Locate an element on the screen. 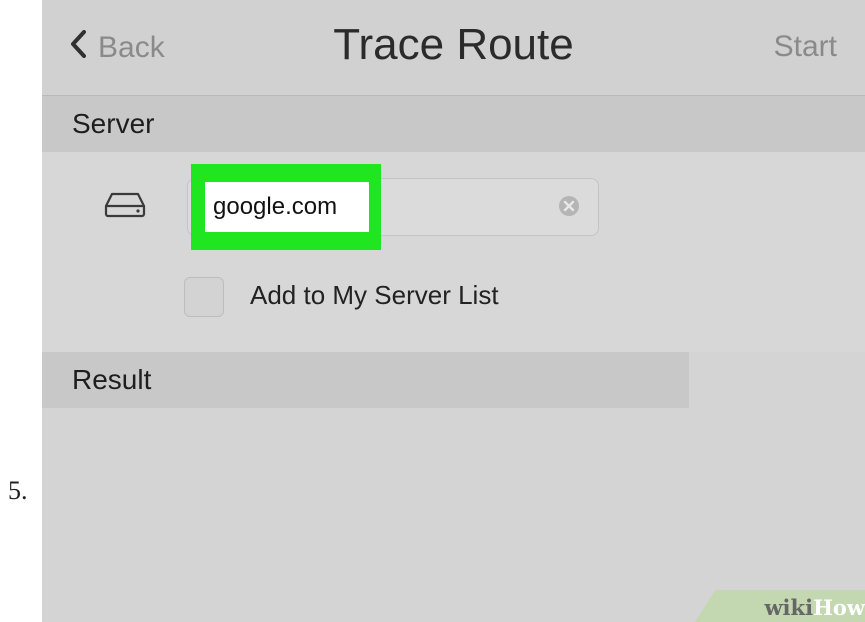 This screenshot has width=865, height=622. result-section-header: Result is located at coordinates (365, 380).